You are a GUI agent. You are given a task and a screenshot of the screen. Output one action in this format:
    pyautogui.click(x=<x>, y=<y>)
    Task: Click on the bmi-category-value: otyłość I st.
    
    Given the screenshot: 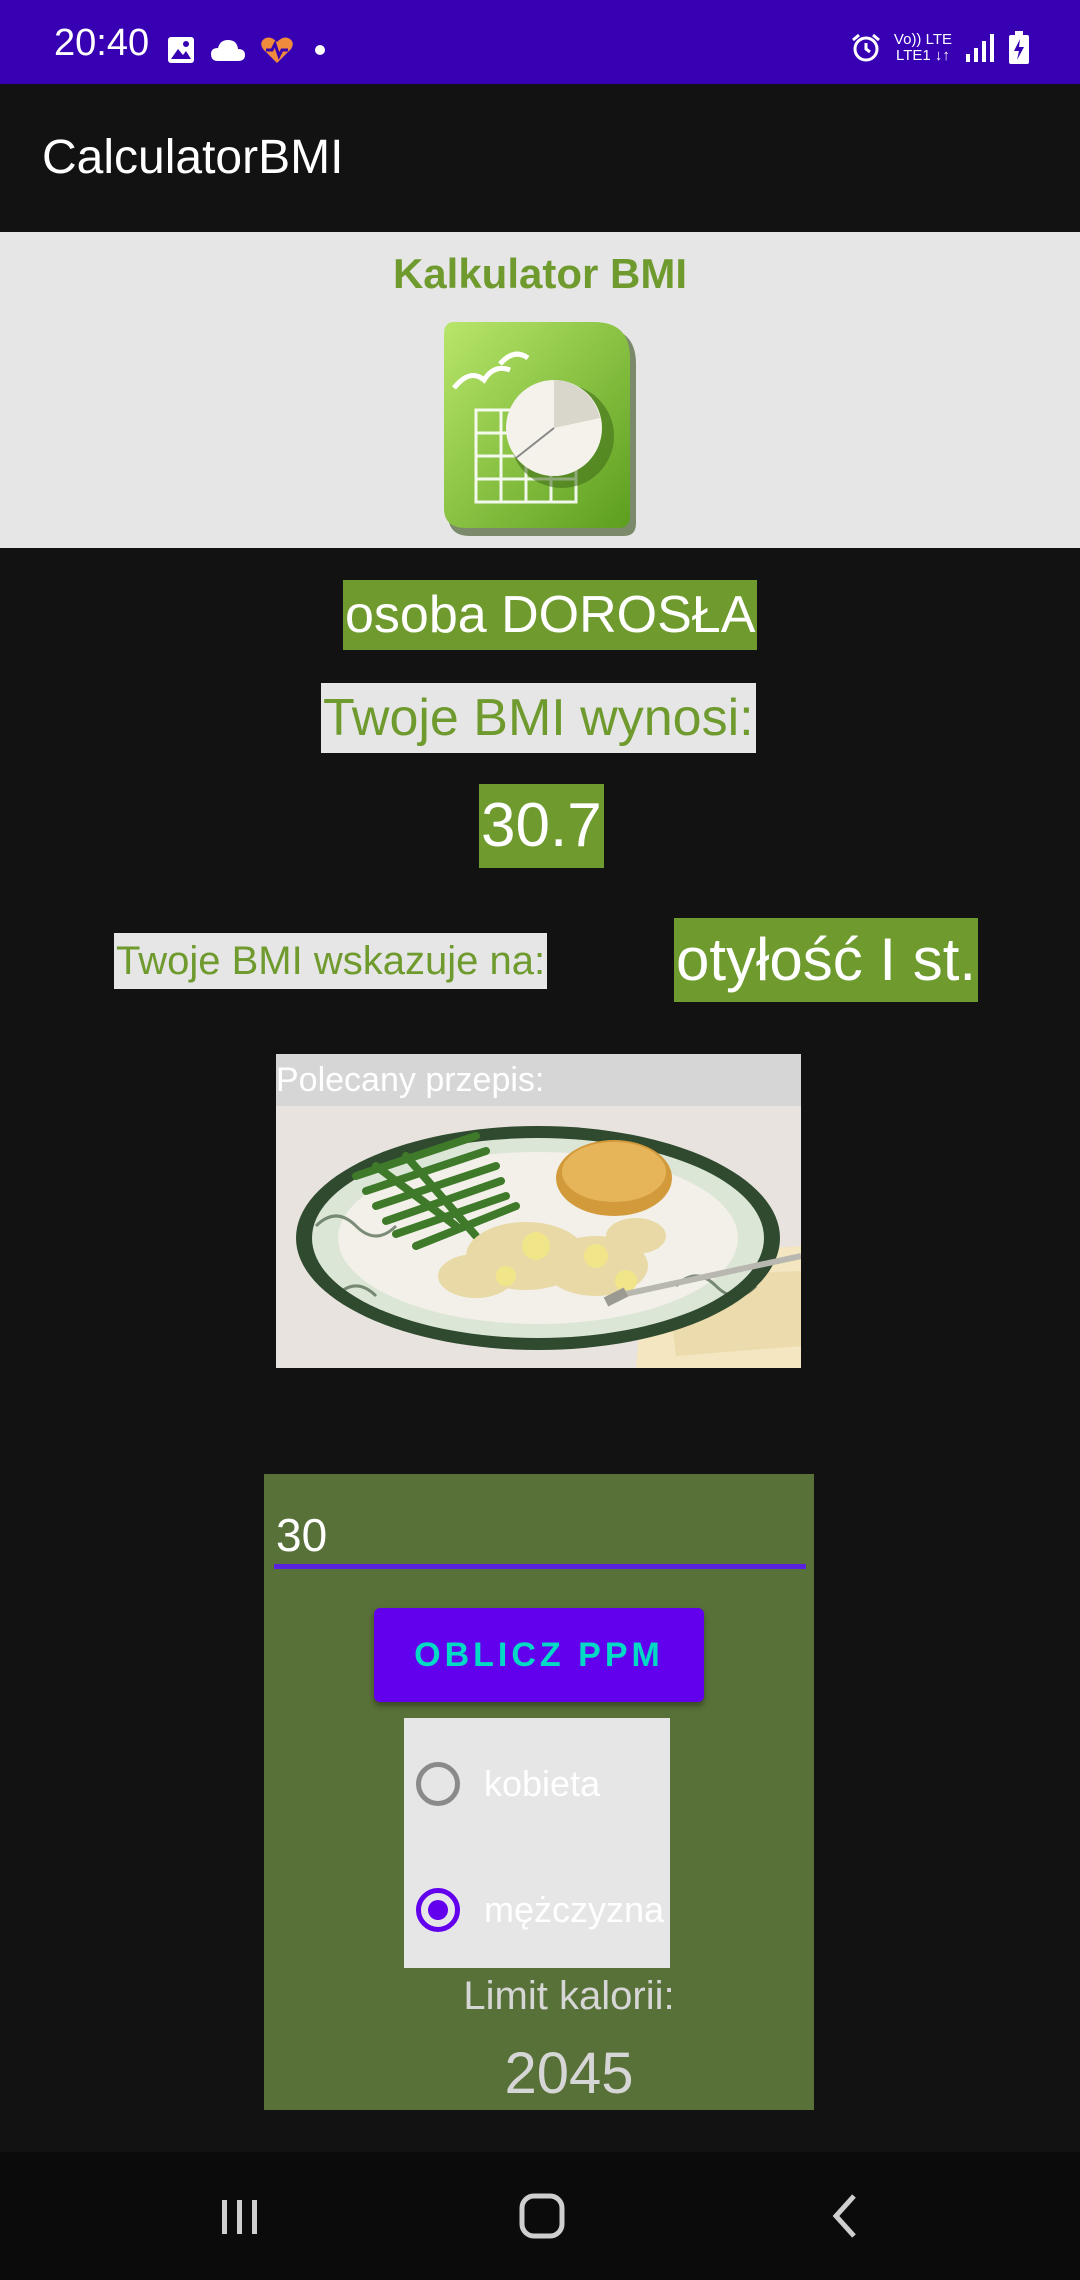 What is the action you would take?
    pyautogui.click(x=826, y=960)
    